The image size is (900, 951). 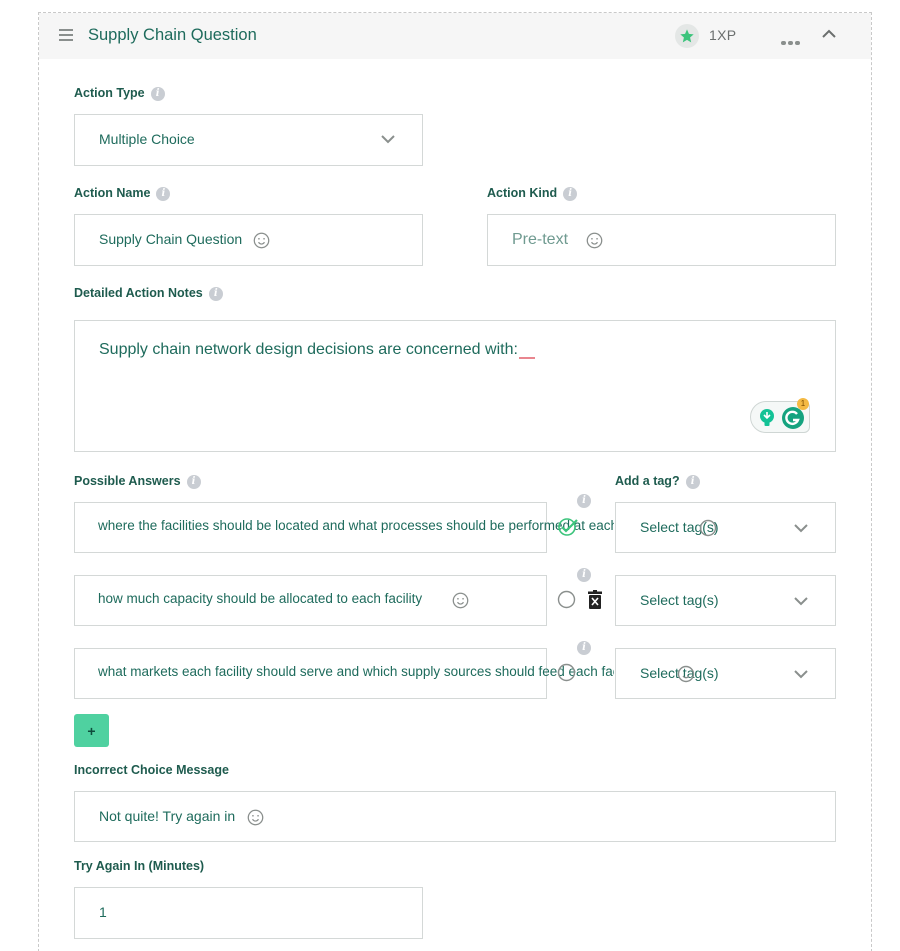 What do you see at coordinates (122, 193) in the screenshot?
I see `action-name-label: Action Name i` at bounding box center [122, 193].